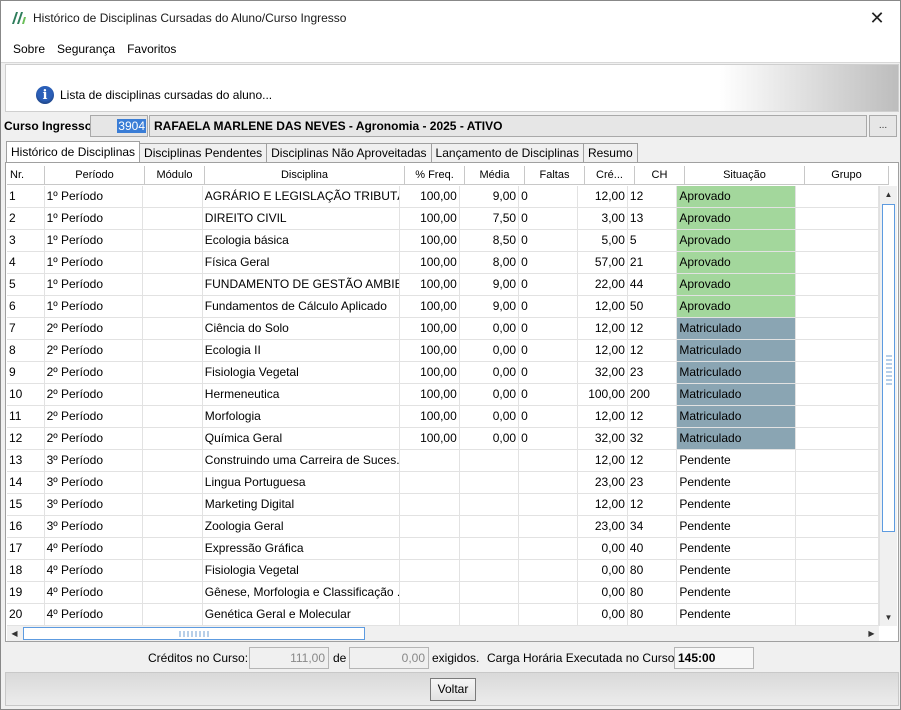 The height and width of the screenshot is (710, 901). What do you see at coordinates (549, 483) in the screenshot?
I see `cell-faltas` at bounding box center [549, 483].